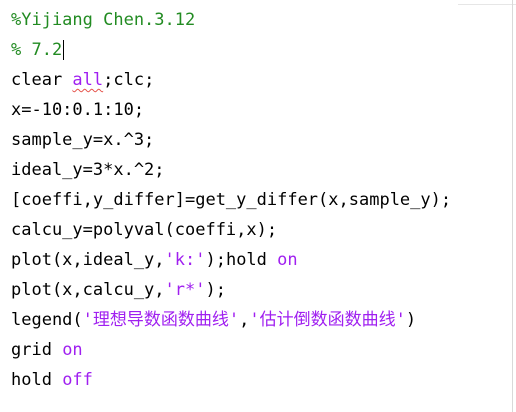  What do you see at coordinates (327, 320) in the screenshot?
I see `string-literal: '估计倒数函数曲线'` at bounding box center [327, 320].